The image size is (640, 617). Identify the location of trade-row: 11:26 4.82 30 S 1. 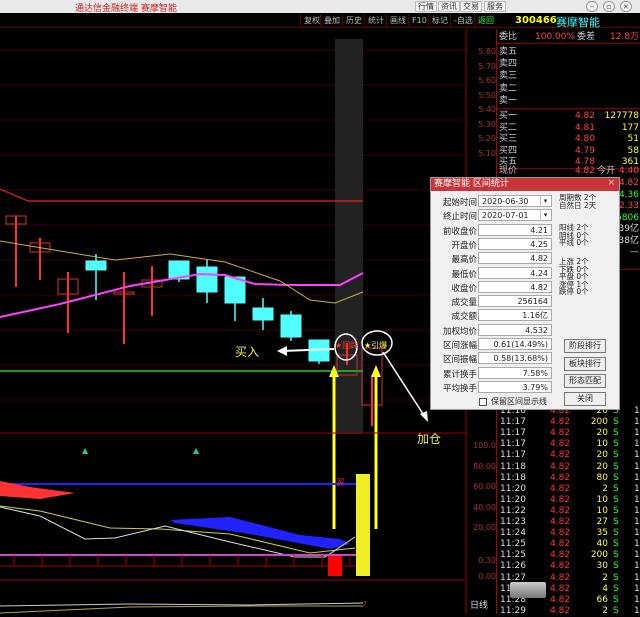
(570, 566).